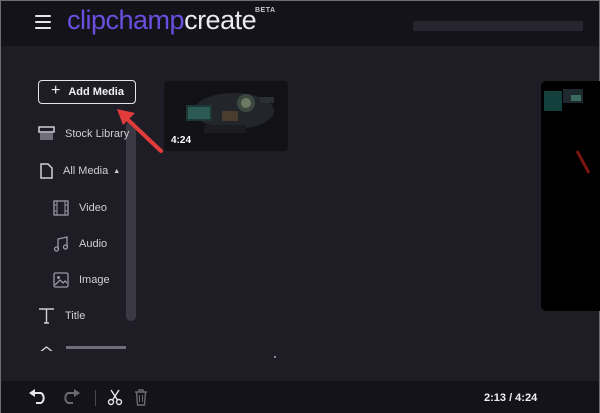  What do you see at coordinates (126, 20) in the screenshot?
I see `logo-brand: clipchamp` at bounding box center [126, 20].